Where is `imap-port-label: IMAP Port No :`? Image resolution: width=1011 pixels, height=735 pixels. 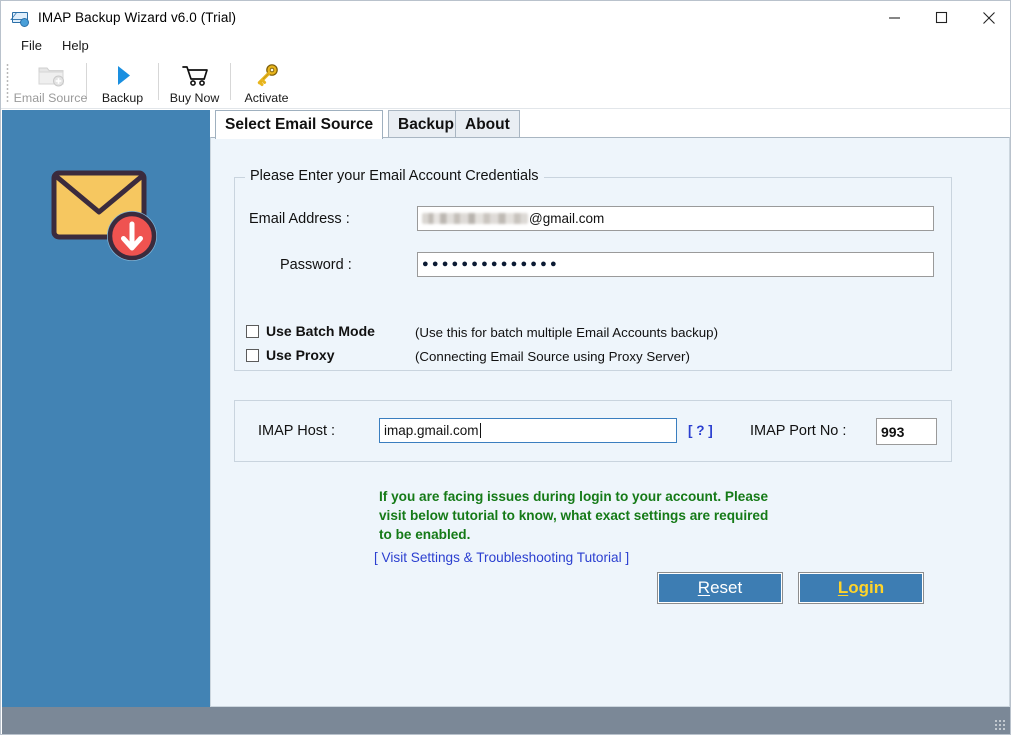 imap-port-label: IMAP Port No : is located at coordinates (798, 431).